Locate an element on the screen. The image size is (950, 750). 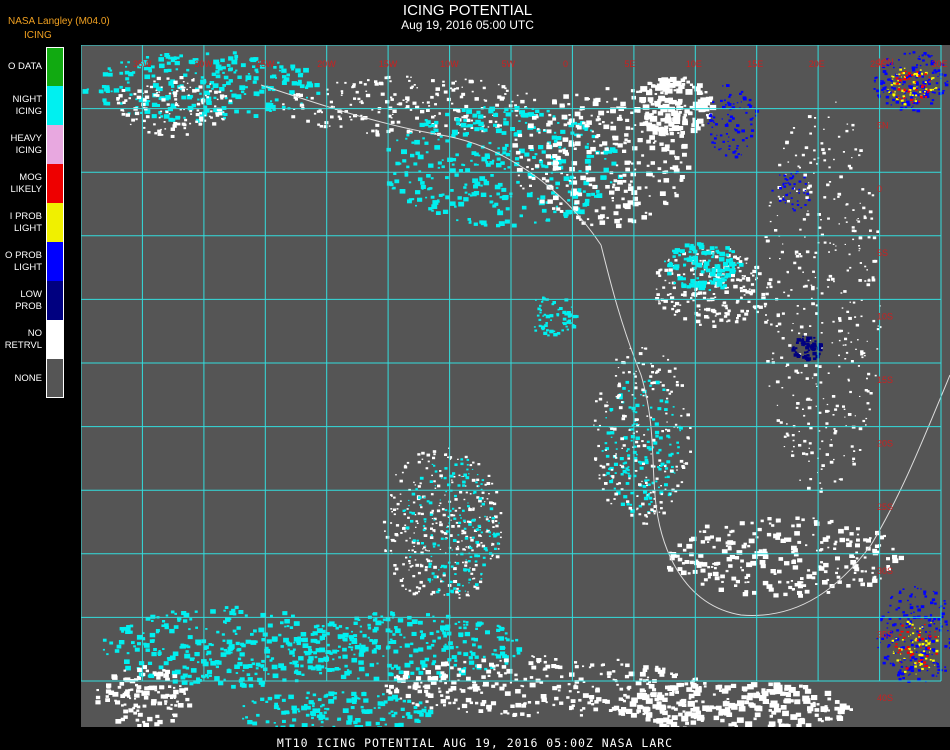
header-source: NASA Langley (M04.0) ICING is located at coordinates (59, 28).